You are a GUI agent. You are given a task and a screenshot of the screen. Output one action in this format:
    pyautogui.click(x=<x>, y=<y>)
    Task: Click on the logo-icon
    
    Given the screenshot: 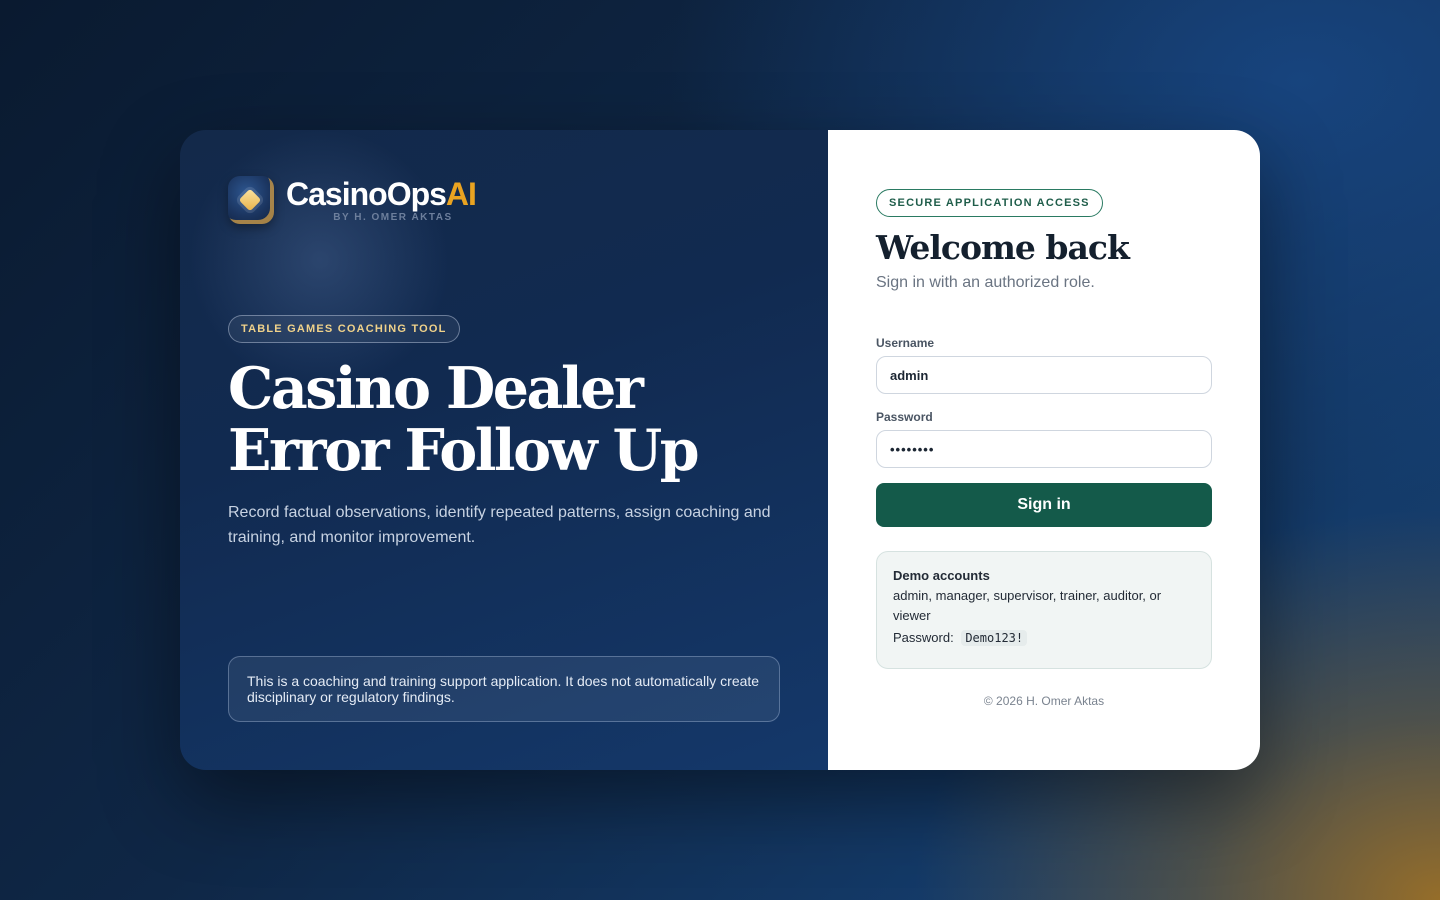 What is the action you would take?
    pyautogui.click(x=251, y=200)
    